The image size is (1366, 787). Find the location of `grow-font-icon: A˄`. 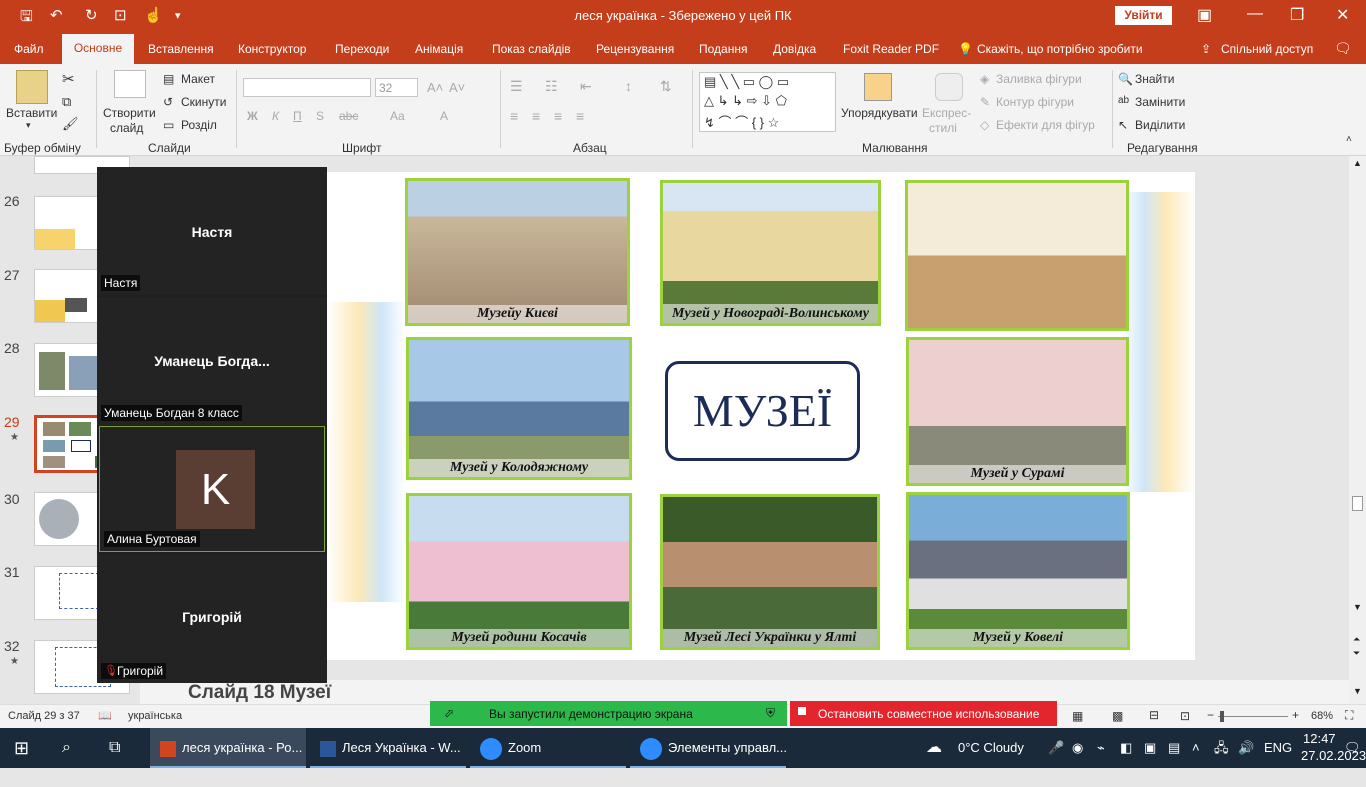

grow-font-icon: A˄ is located at coordinates (435, 87).